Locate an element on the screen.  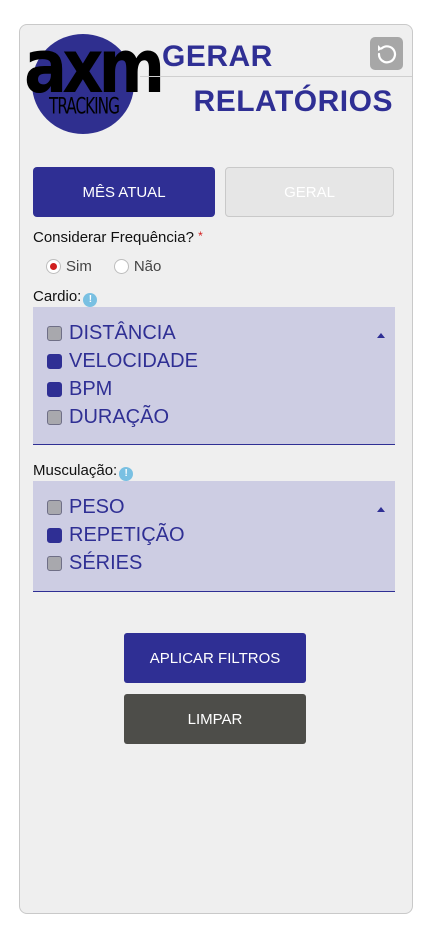
musculacao-label: Musculação:! is located at coordinates (83, 471).